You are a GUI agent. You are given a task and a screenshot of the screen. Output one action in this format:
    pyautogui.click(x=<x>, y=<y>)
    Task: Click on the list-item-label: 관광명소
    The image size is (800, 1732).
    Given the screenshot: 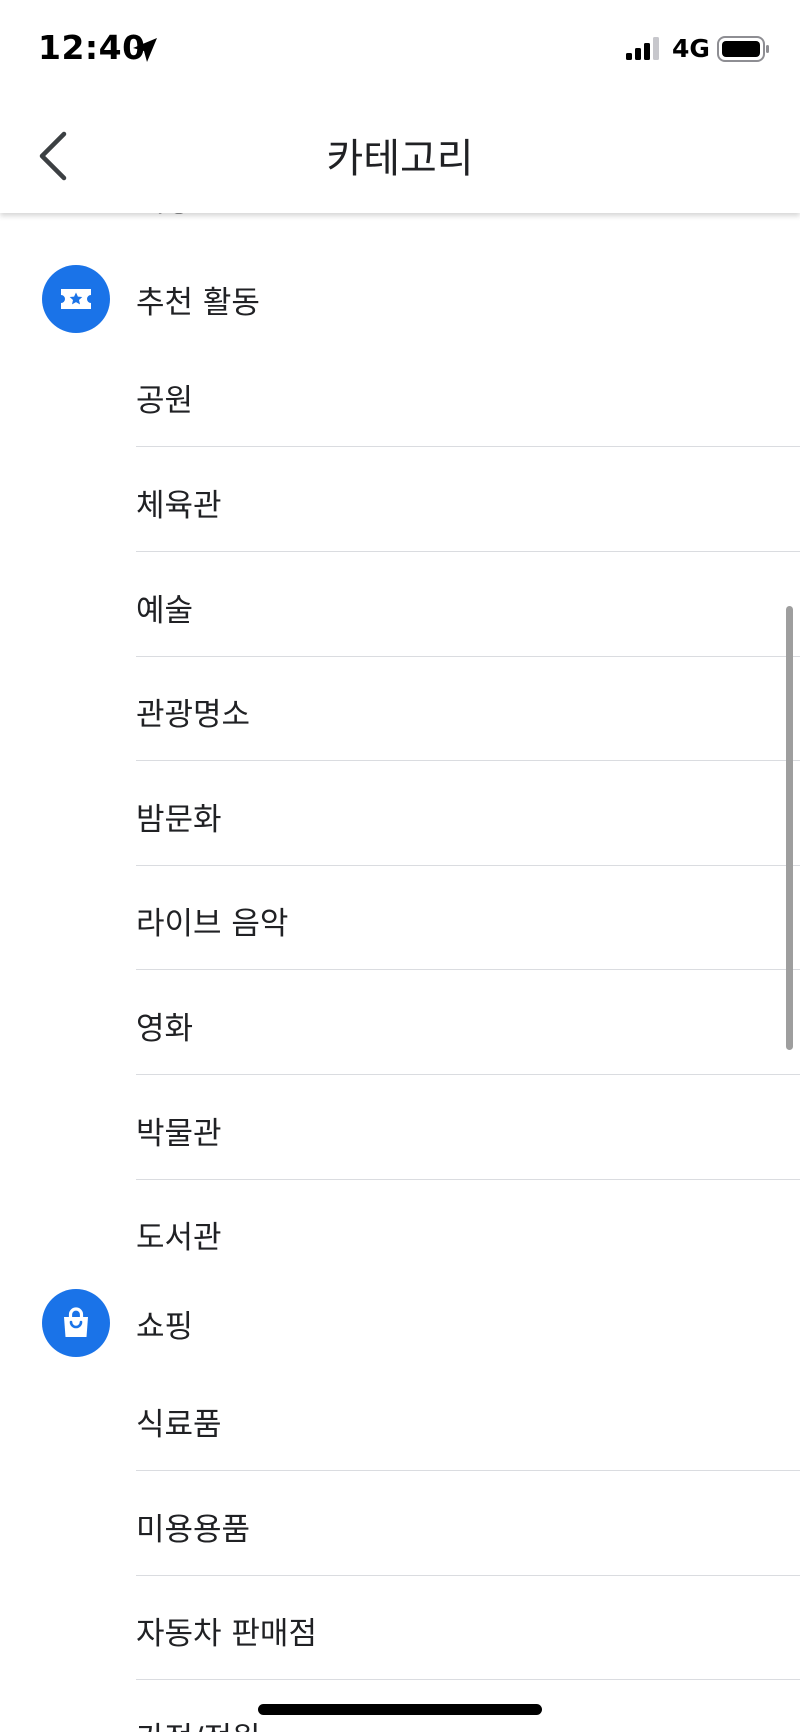 What is the action you would take?
    pyautogui.click(x=193, y=715)
    